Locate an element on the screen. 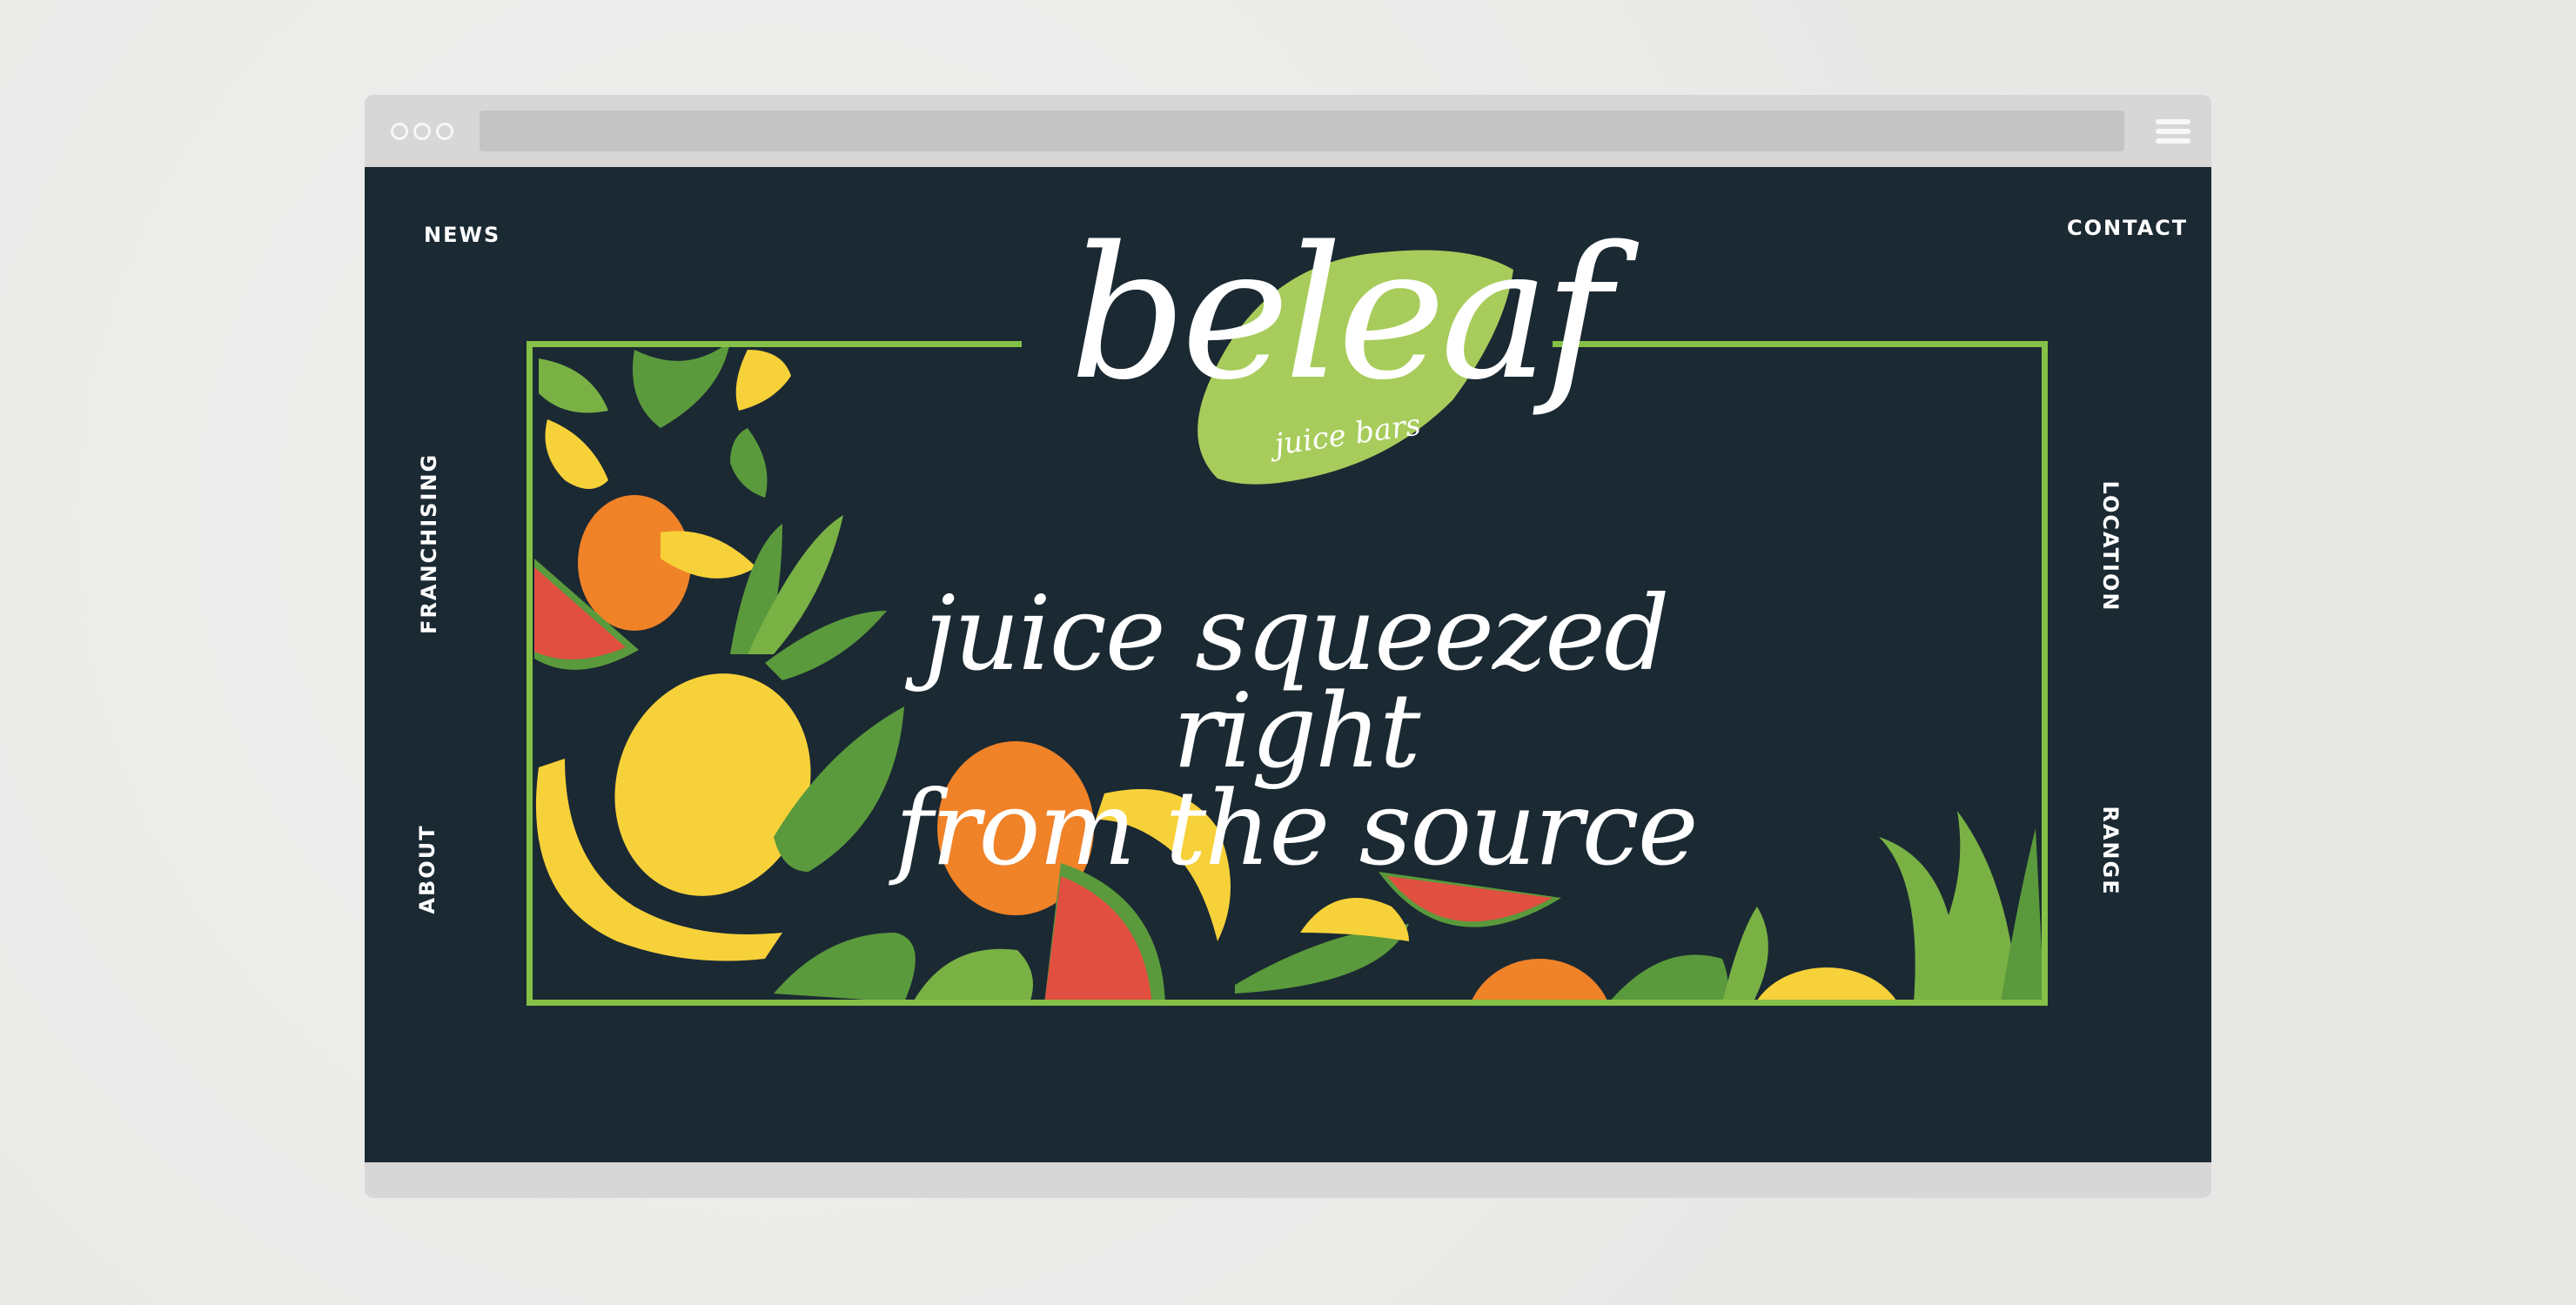 This screenshot has height=1305, width=2576. brand-logo: beleaf juice bars is located at coordinates (1332, 355).